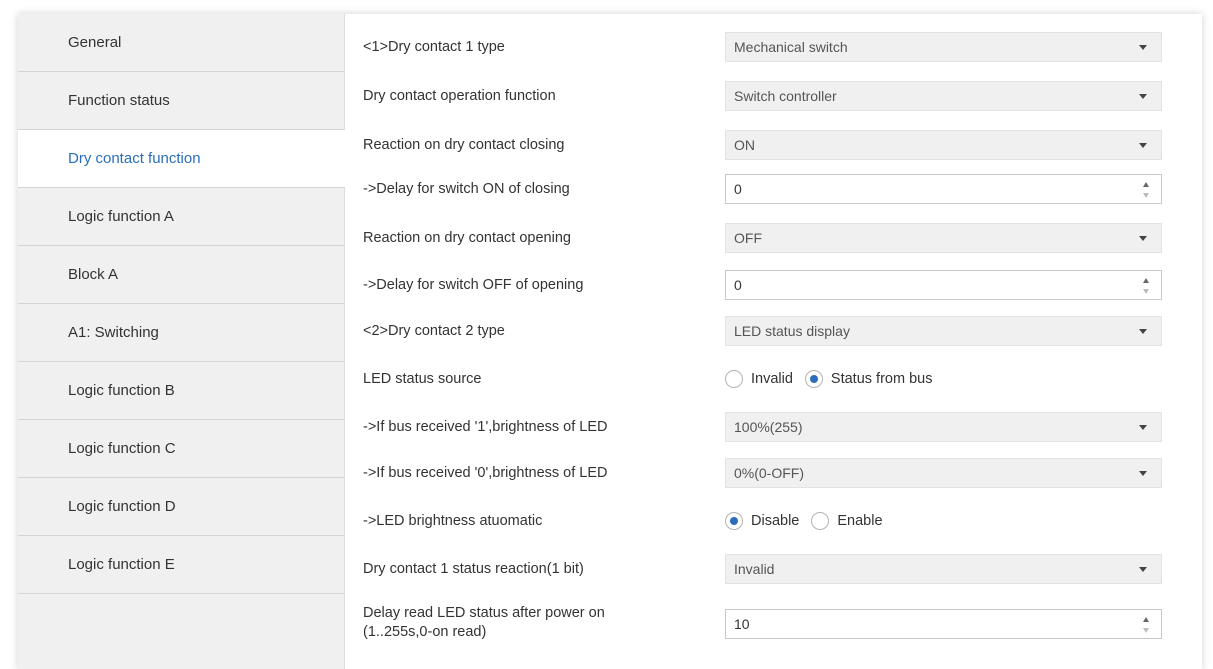  What do you see at coordinates (422, 378) in the screenshot?
I see `param-label: LED status source` at bounding box center [422, 378].